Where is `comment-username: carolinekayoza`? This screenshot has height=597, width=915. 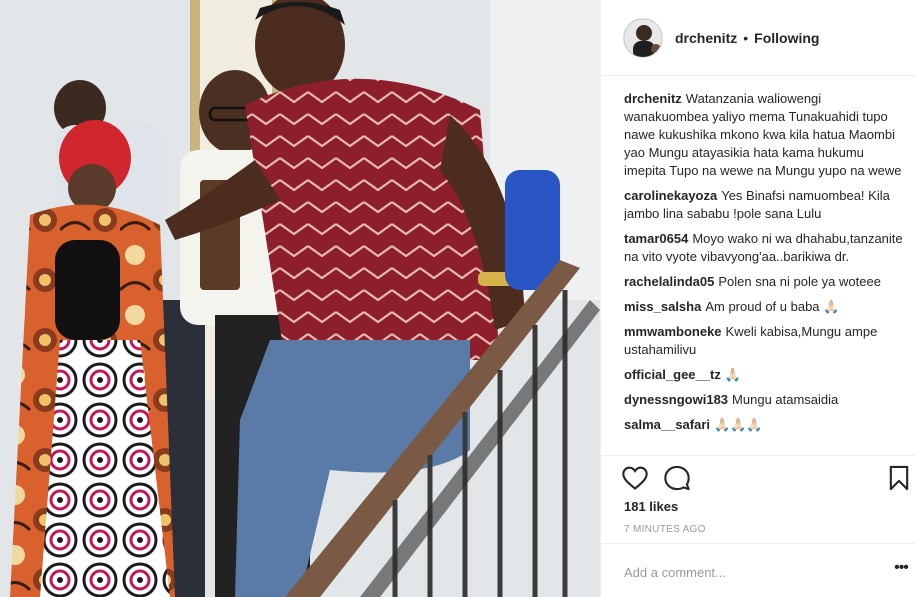
comment-username: carolinekayoza is located at coordinates (670, 195).